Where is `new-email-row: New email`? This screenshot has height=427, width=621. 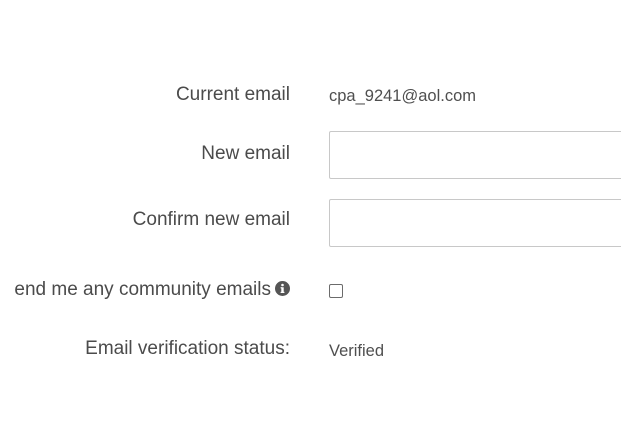
new-email-row: New email is located at coordinates (310, 156).